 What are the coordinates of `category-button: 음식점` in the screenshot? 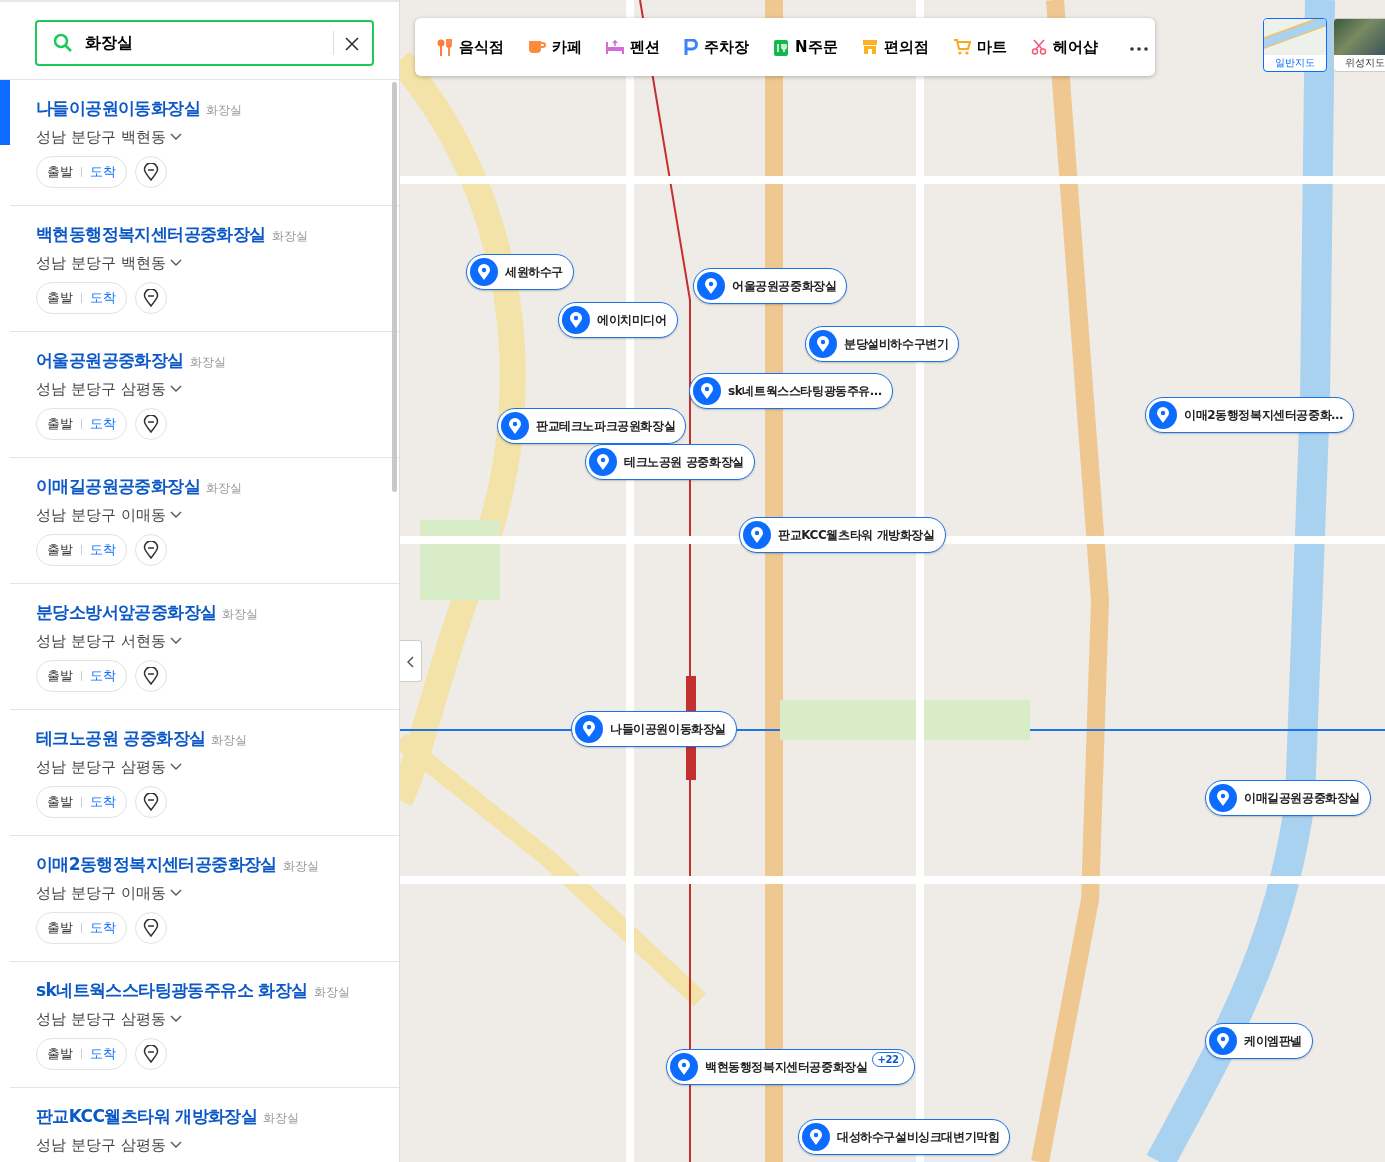 It's located at (476, 47).